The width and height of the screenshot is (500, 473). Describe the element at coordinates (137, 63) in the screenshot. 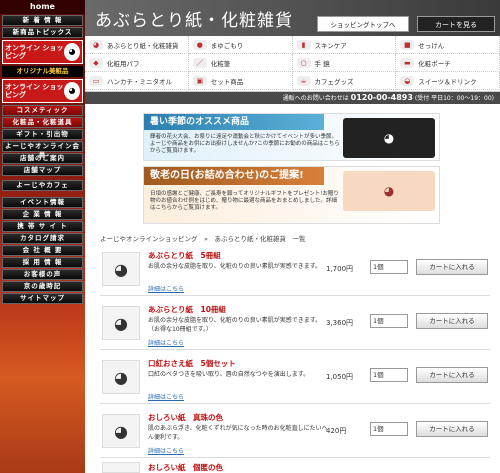

I see `category-item: ◆ 化粧用パフ` at that location.